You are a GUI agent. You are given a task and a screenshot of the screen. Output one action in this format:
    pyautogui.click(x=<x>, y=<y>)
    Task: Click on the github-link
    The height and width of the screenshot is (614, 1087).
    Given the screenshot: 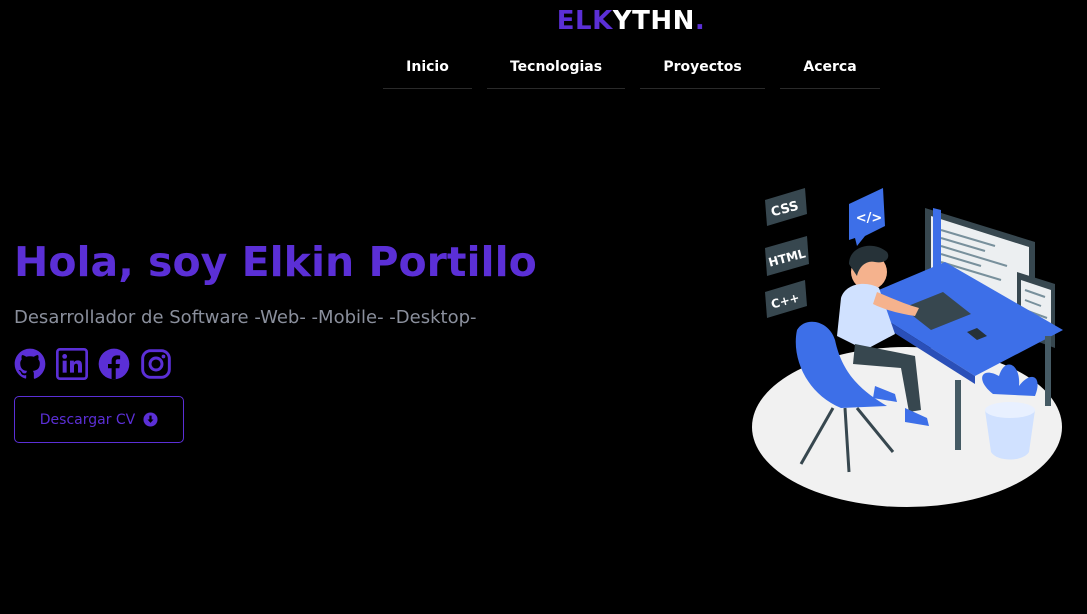 What is the action you would take?
    pyautogui.click(x=30, y=364)
    